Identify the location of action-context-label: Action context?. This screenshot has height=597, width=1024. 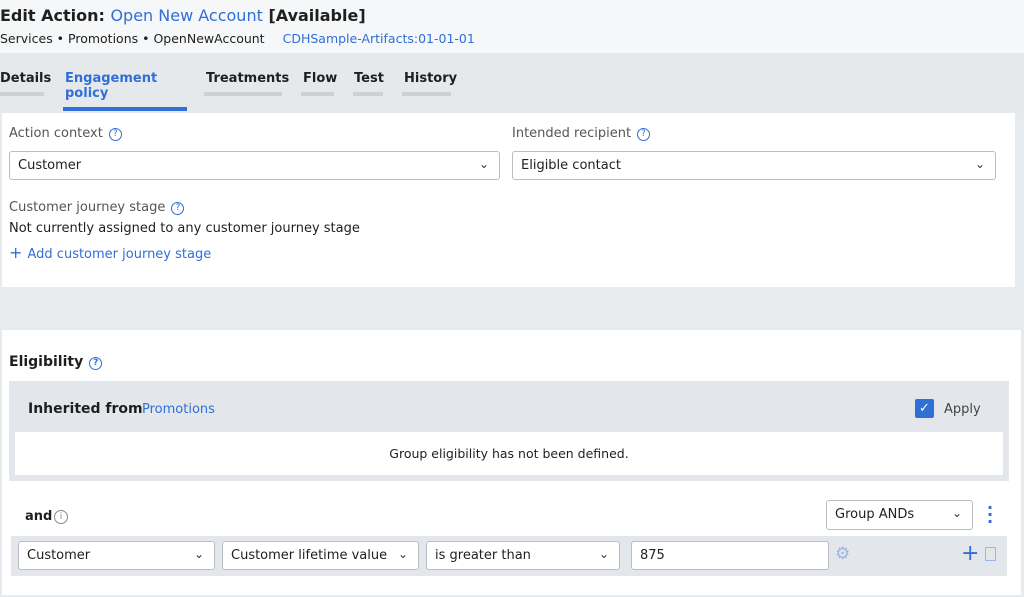
(65, 133).